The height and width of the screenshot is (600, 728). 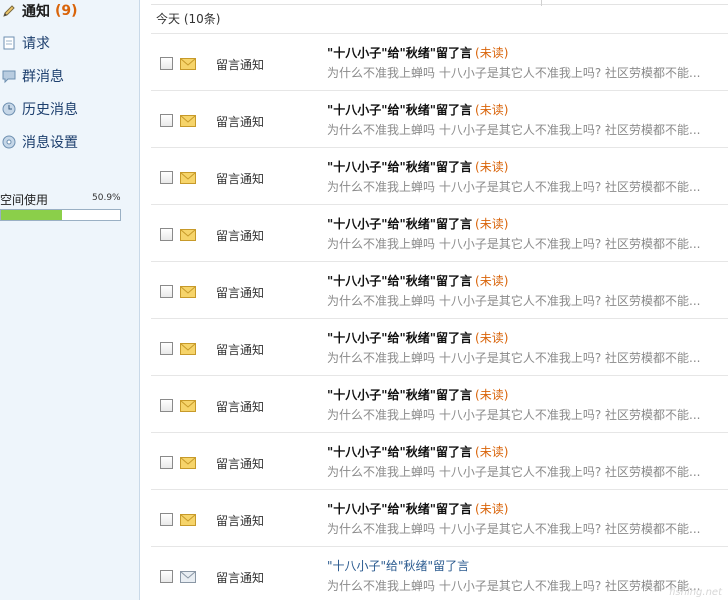 What do you see at coordinates (439, 2) in the screenshot?
I see `top-divider` at bounding box center [439, 2].